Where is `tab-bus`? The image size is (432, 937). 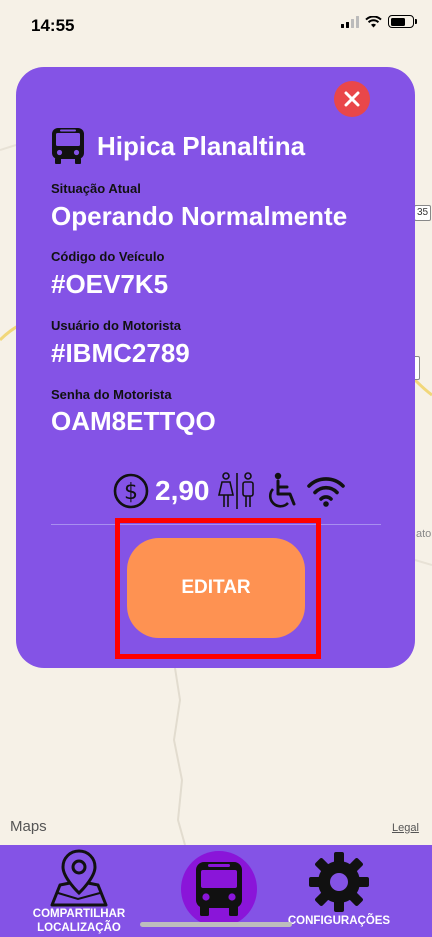
tab-bus is located at coordinates (219, 889).